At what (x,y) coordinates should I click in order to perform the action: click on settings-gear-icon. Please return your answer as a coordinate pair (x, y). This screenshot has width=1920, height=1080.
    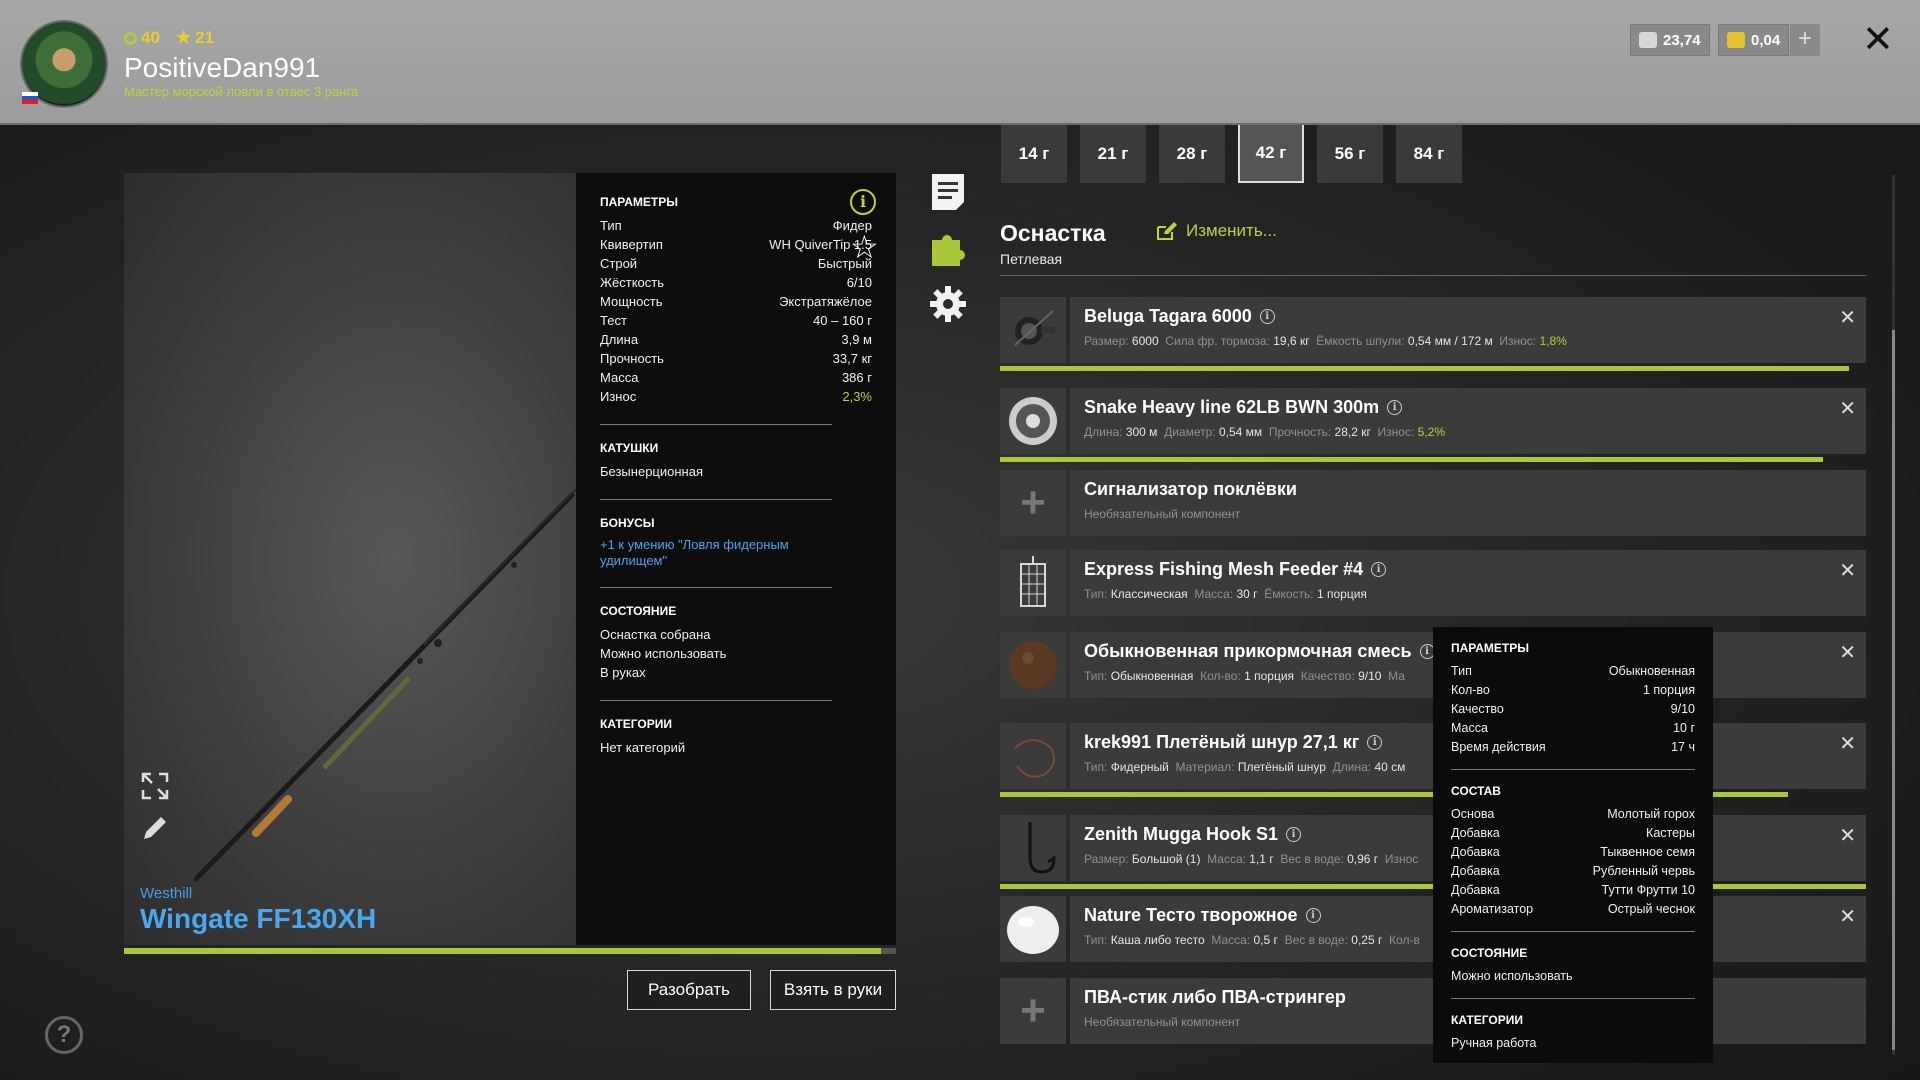
    Looking at the image, I should click on (948, 304).